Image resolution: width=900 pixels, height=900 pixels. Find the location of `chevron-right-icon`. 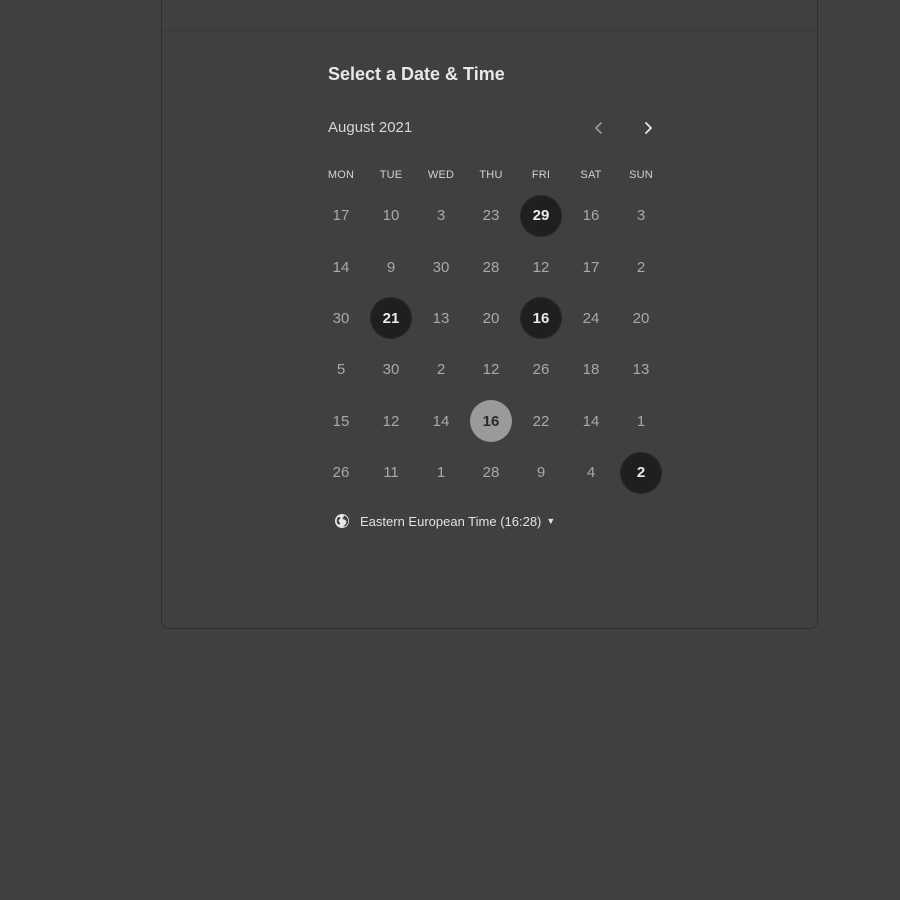

chevron-right-icon is located at coordinates (648, 128).